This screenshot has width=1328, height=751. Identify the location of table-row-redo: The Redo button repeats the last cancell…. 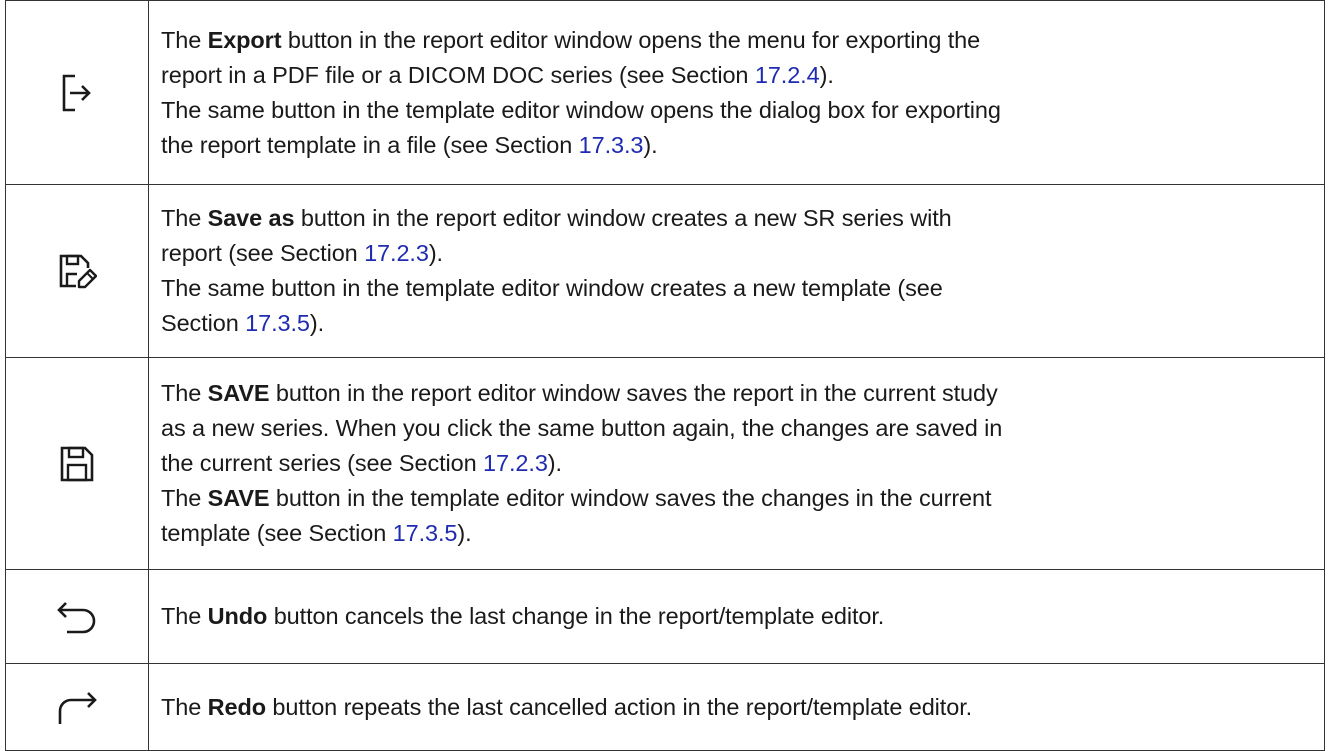
(665, 707).